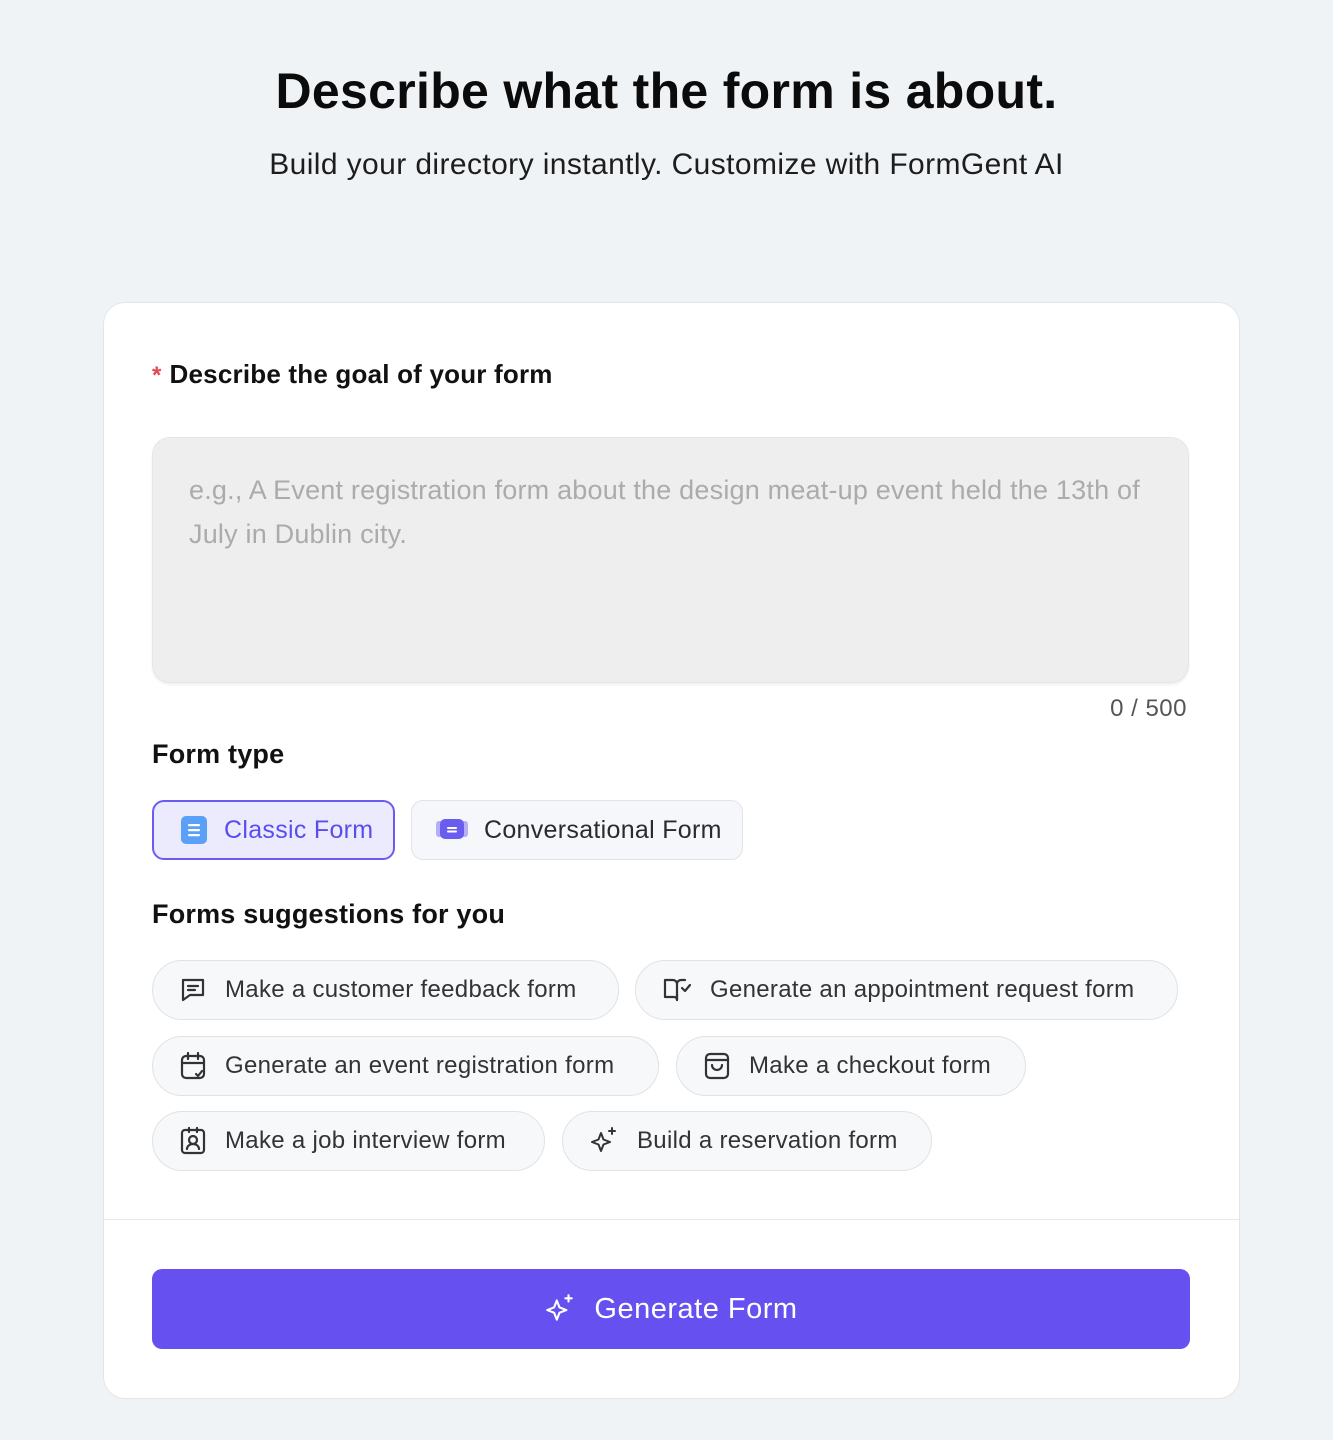 This screenshot has height=1440, width=1333. What do you see at coordinates (666, 91) in the screenshot?
I see `page-title: Describe what the form is about.` at bounding box center [666, 91].